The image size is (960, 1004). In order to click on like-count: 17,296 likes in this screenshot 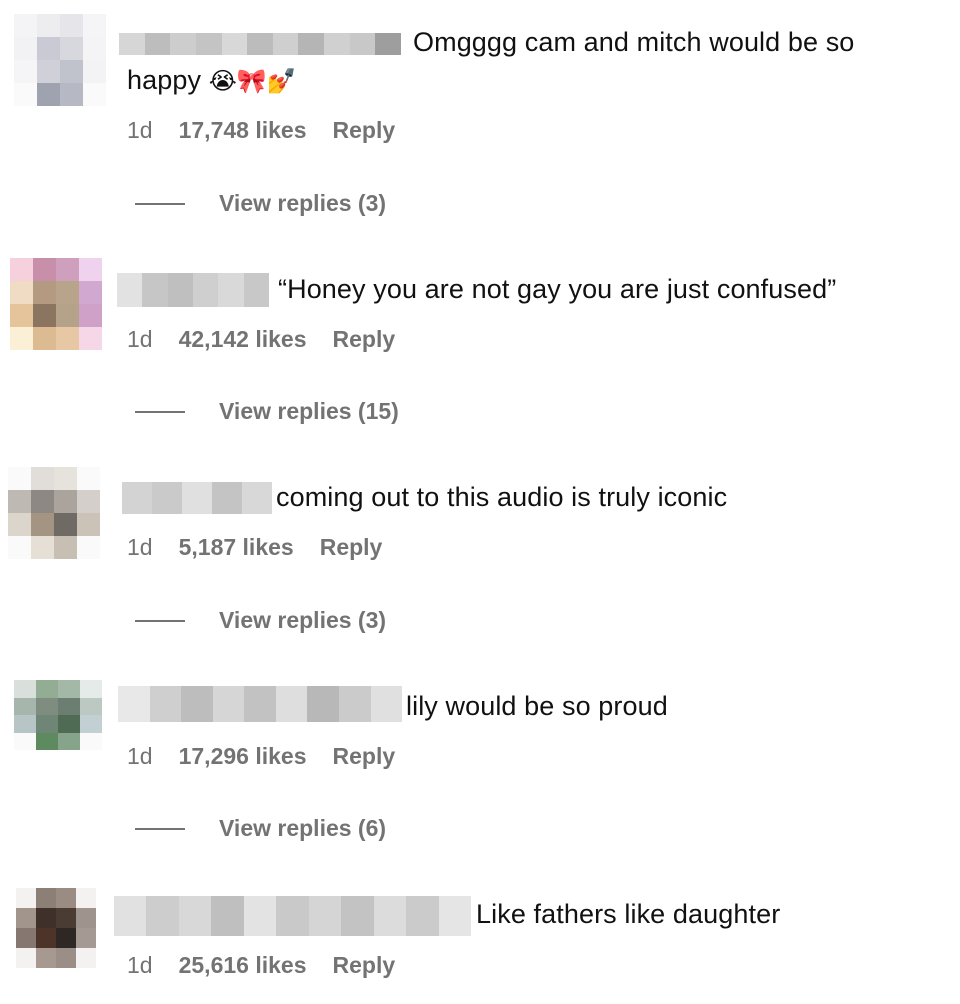, I will do `click(243, 756)`.